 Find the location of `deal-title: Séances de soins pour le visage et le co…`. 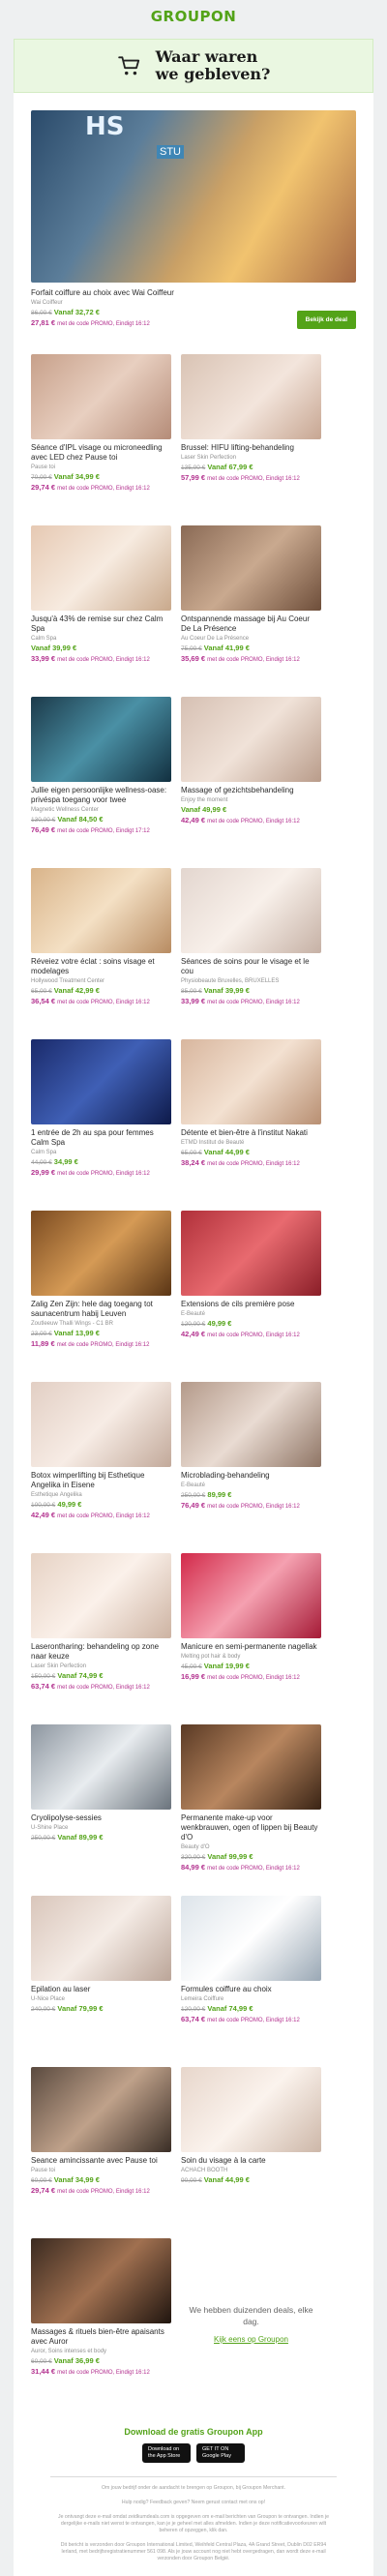

deal-title: Séances de soins pour le visage et le co… is located at coordinates (251, 966).